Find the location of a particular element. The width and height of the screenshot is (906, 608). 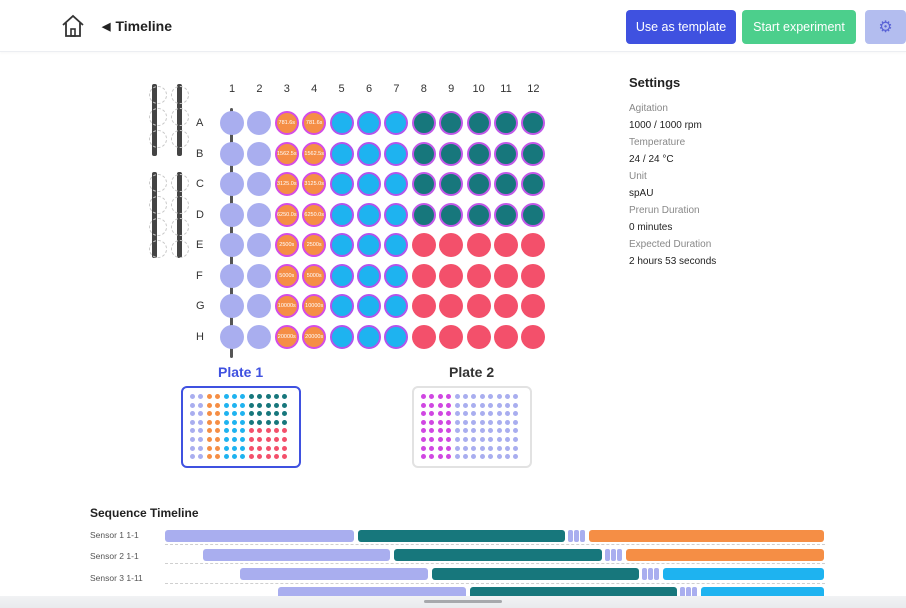

well-H4: 20000s is located at coordinates (314, 336).